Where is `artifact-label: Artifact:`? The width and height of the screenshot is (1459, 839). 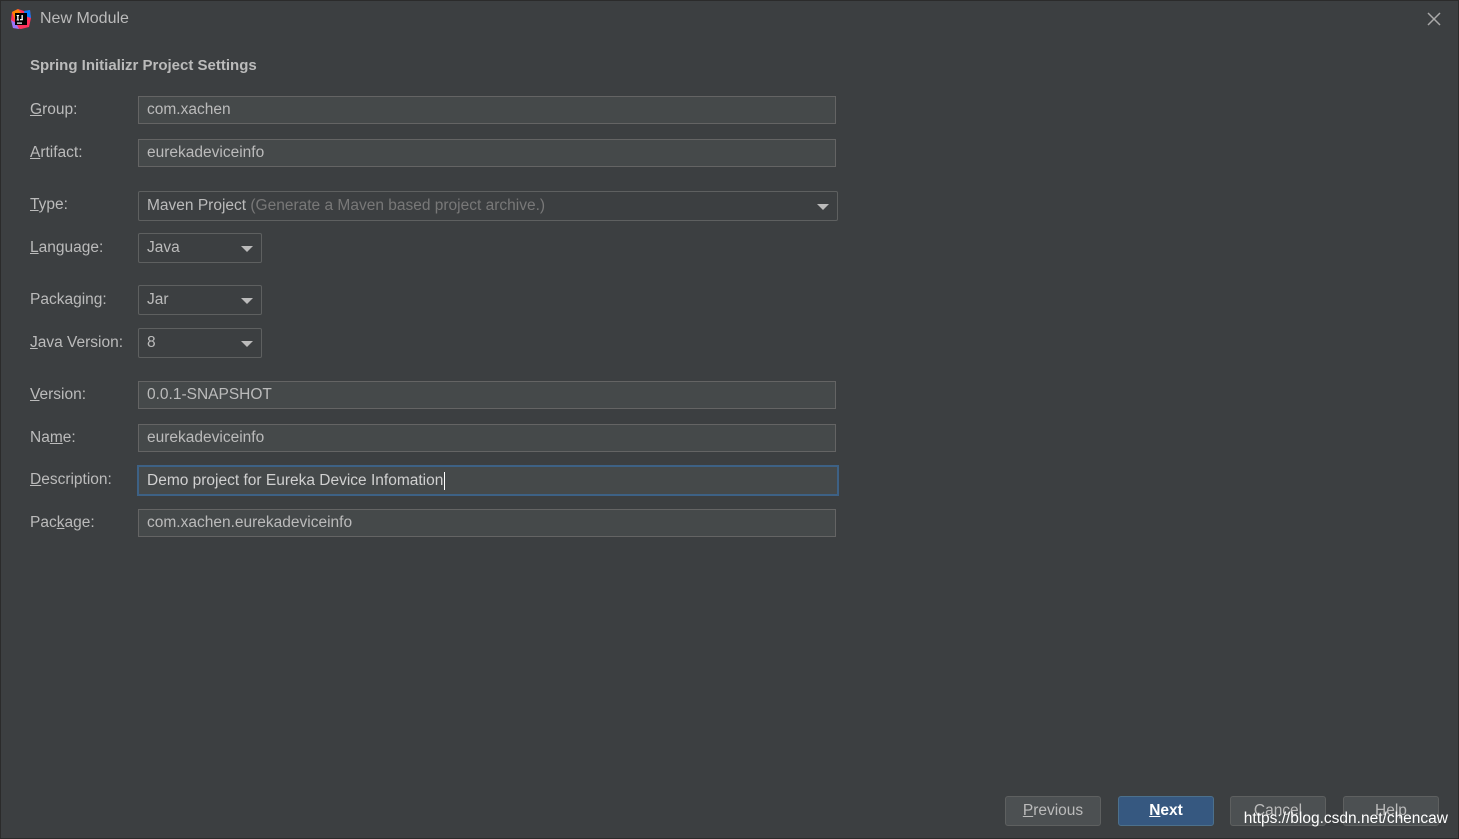
artifact-label: Artifact: is located at coordinates (56, 152).